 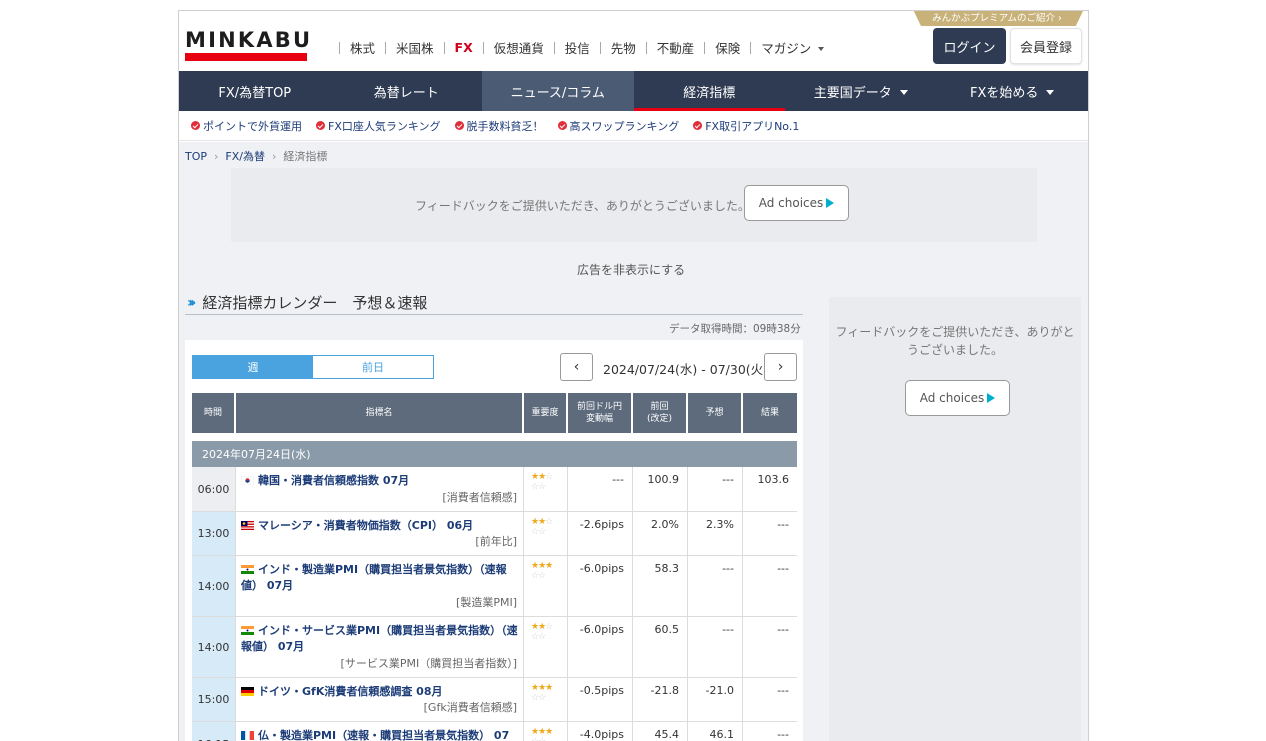 What do you see at coordinates (247, 525) in the screenshot?
I see `malaysia-flag-icon` at bounding box center [247, 525].